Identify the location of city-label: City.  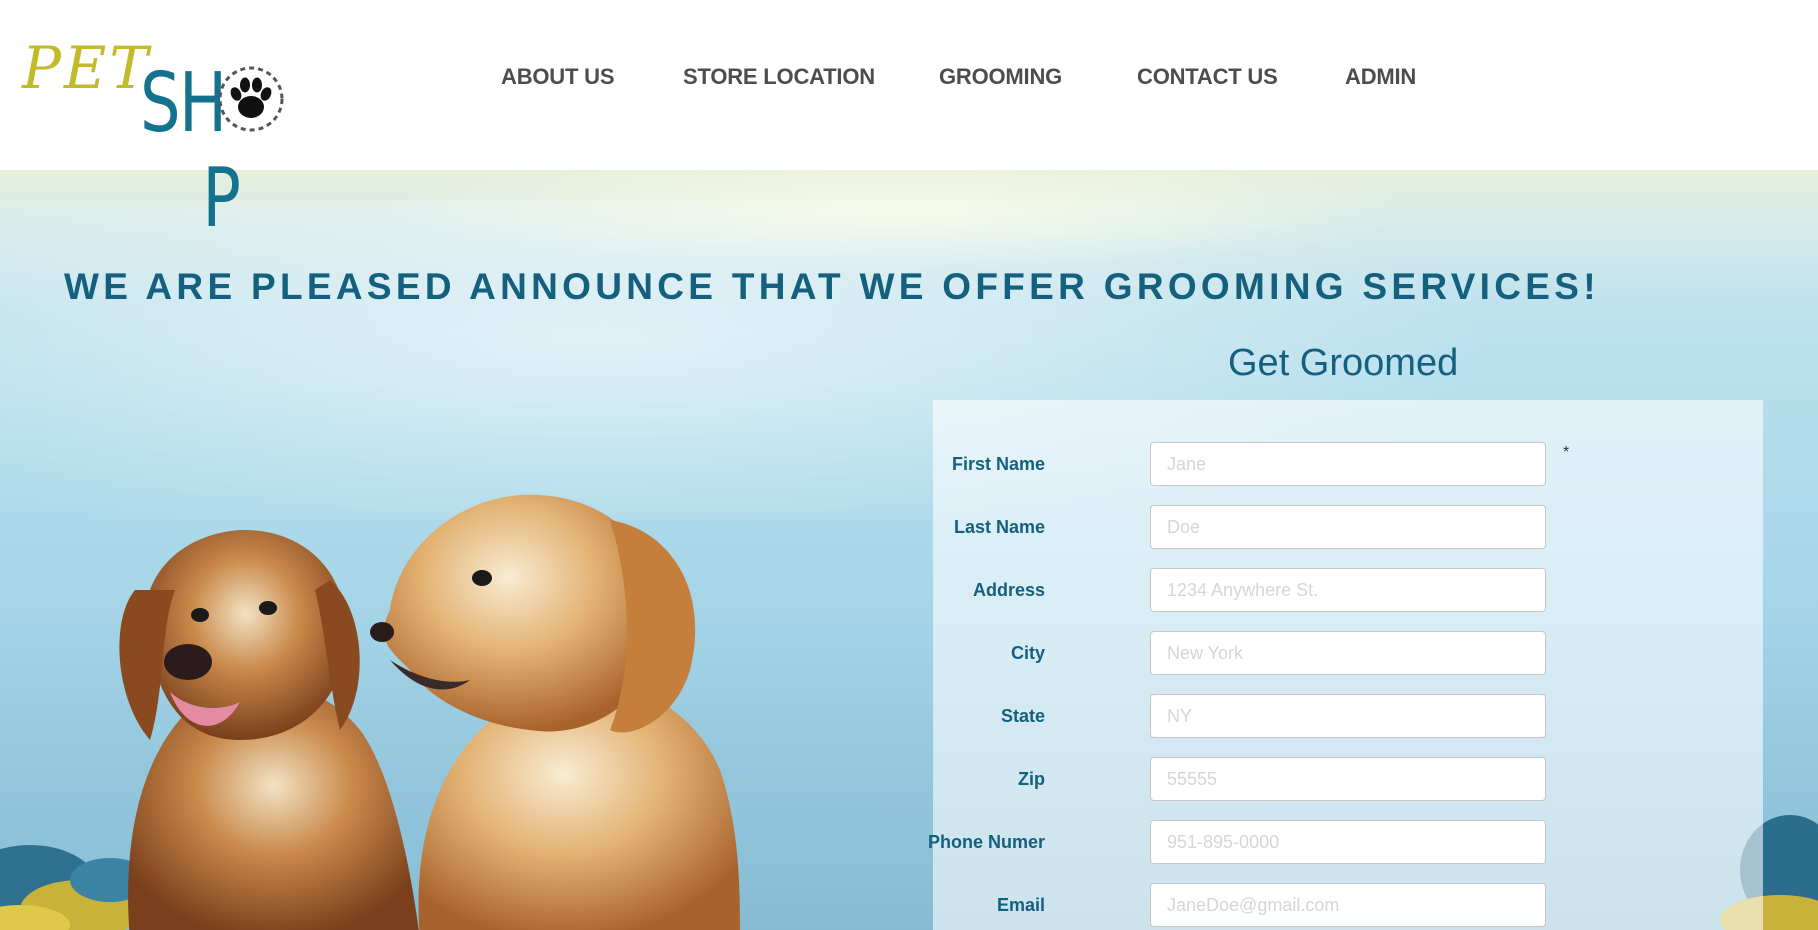
(1027, 653).